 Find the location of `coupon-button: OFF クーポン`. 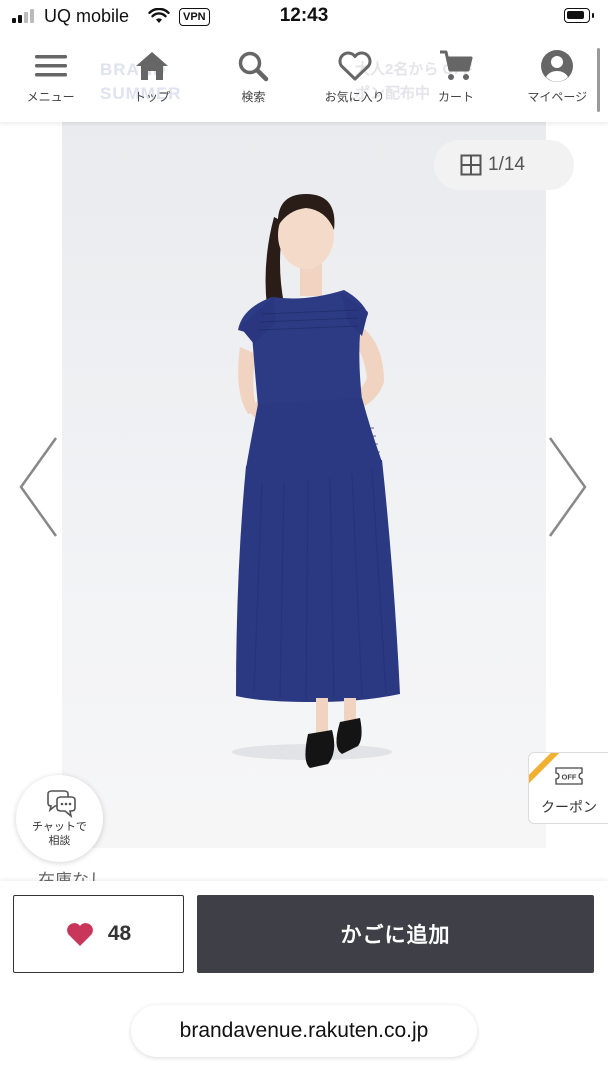

coupon-button: OFF クーポン is located at coordinates (568, 788).